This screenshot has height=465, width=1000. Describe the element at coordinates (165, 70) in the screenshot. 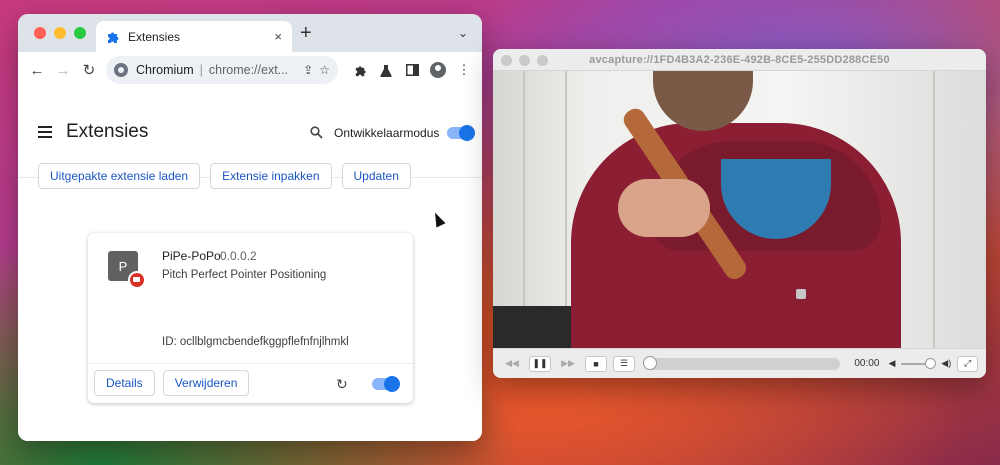

I see `site-name: Chromium` at that location.